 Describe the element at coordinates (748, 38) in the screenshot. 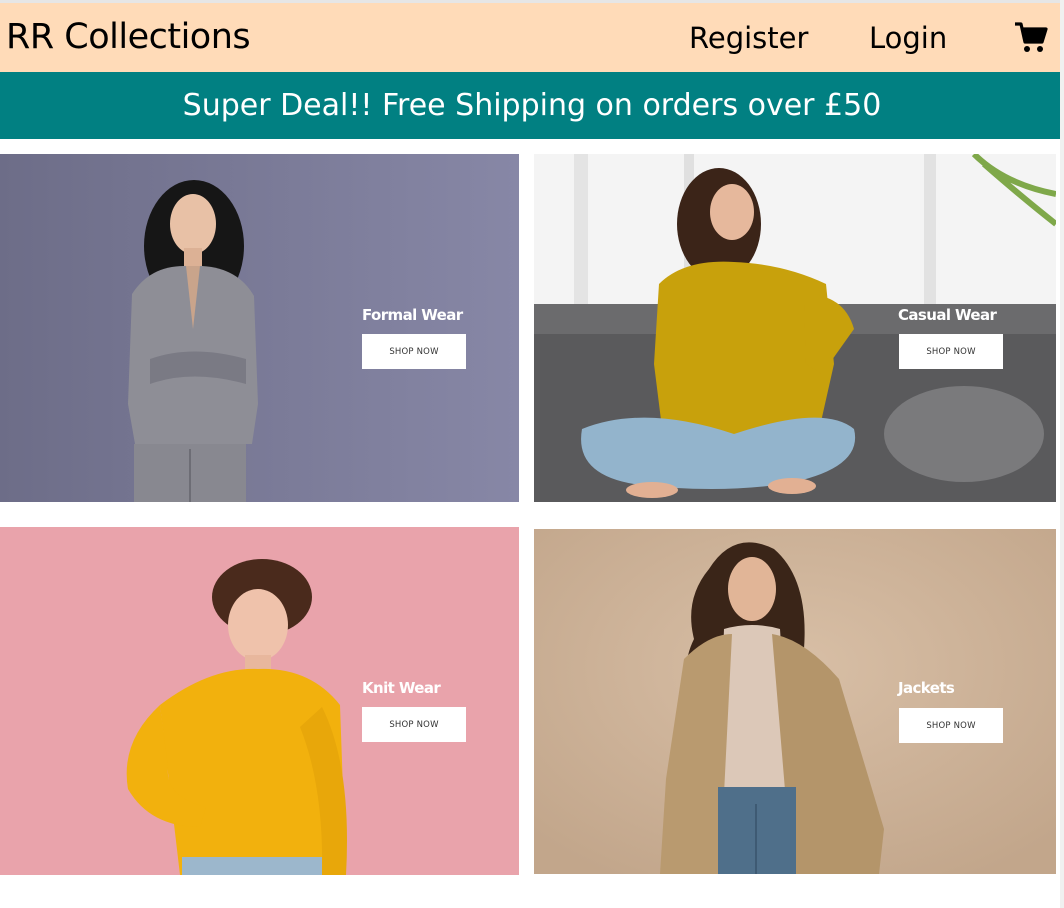

I see `register-link: Register` at that location.